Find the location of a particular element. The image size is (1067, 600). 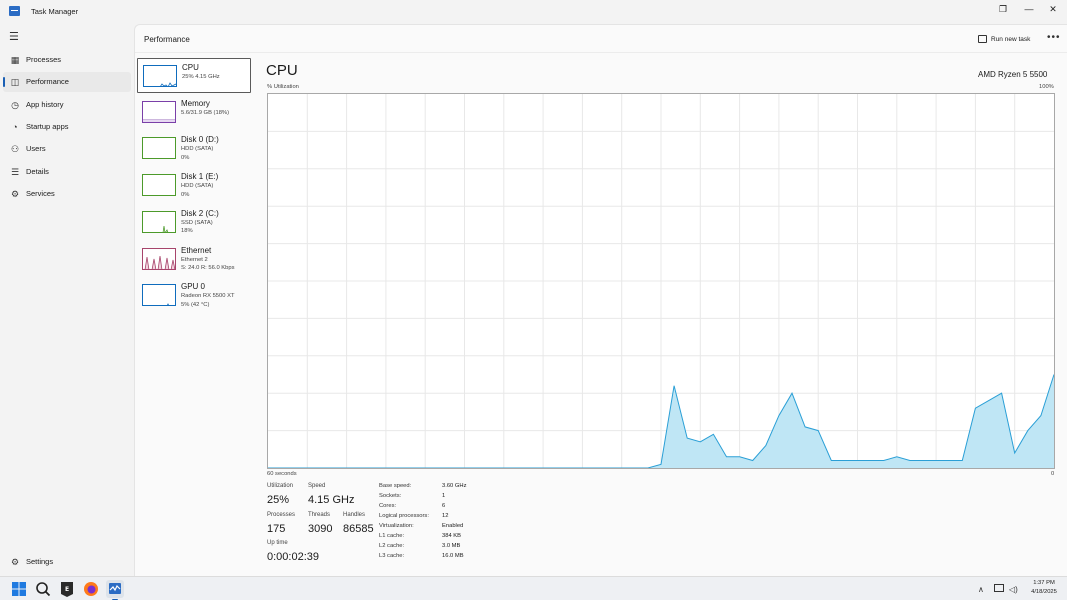

nav-item-app-history: ◷ App history is located at coordinates (67, 105).